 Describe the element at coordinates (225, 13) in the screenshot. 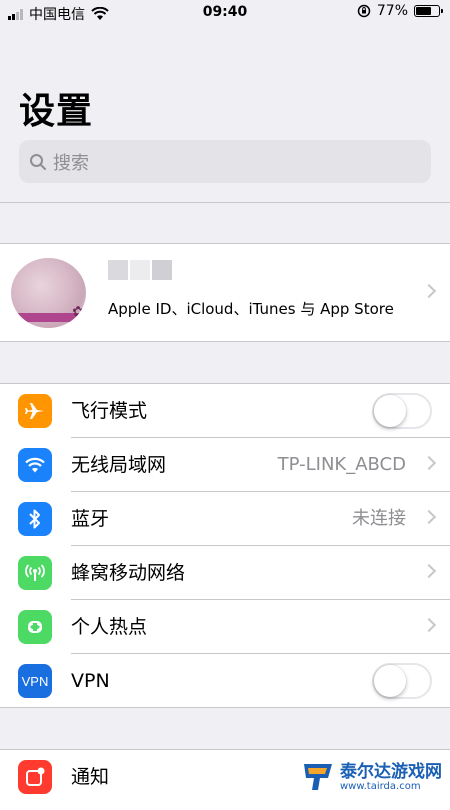

I see `status-bar: 中国电信 09:40 77%` at that location.